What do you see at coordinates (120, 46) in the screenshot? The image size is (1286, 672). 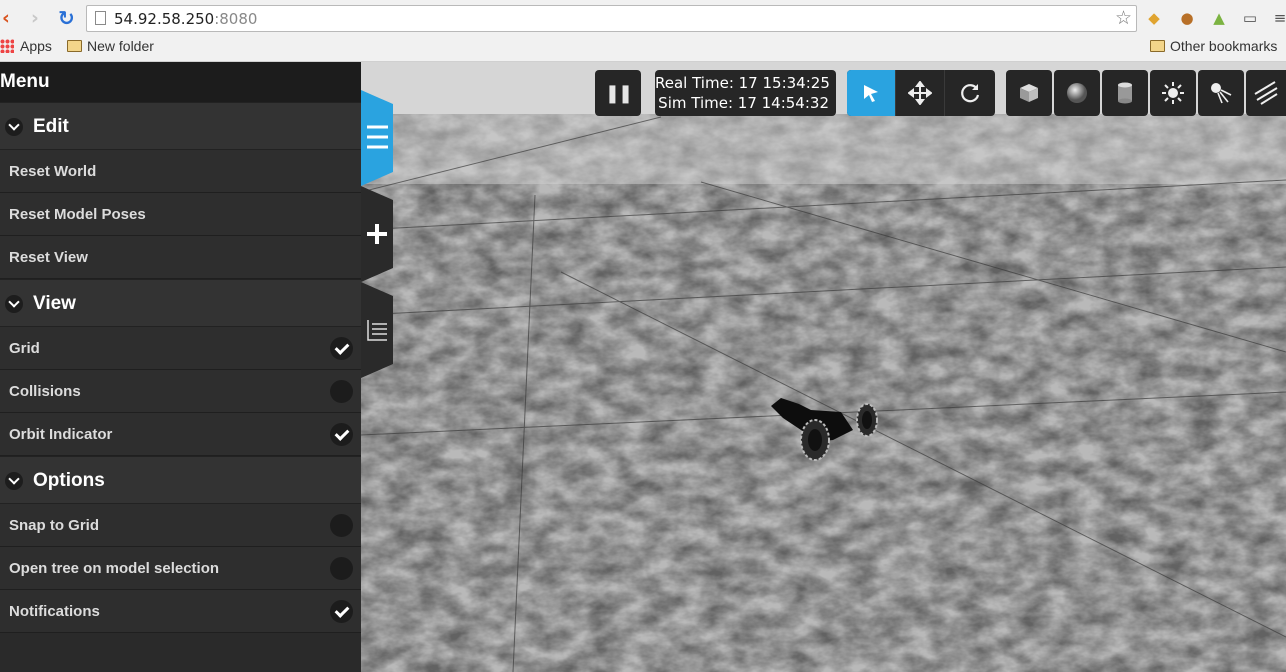 I see `bookmark-folder-label: New folder` at bounding box center [120, 46].